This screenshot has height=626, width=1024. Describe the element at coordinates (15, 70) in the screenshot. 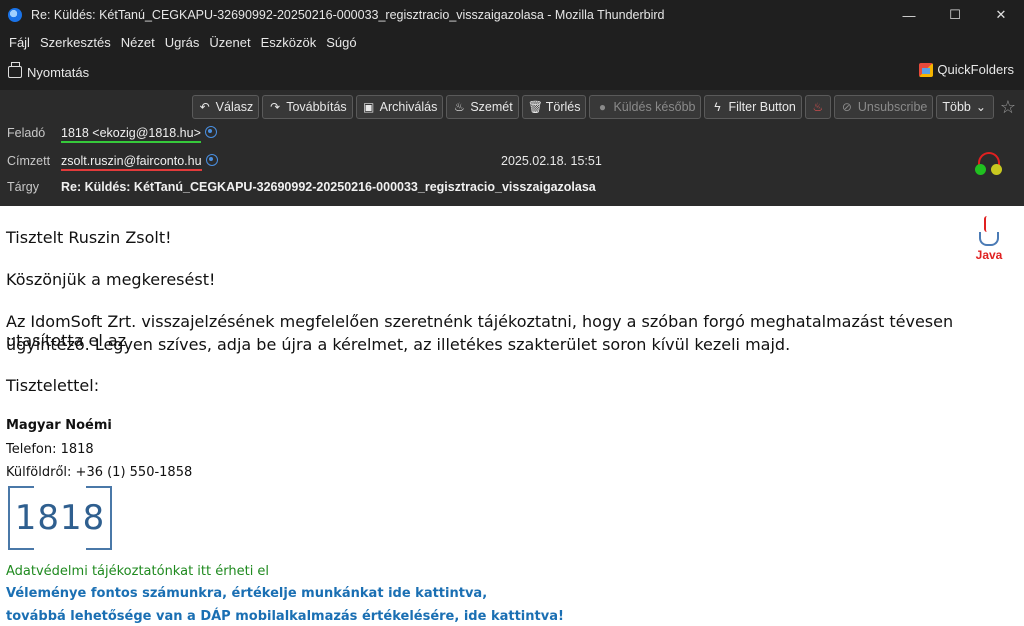

I see `printer-icon` at that location.